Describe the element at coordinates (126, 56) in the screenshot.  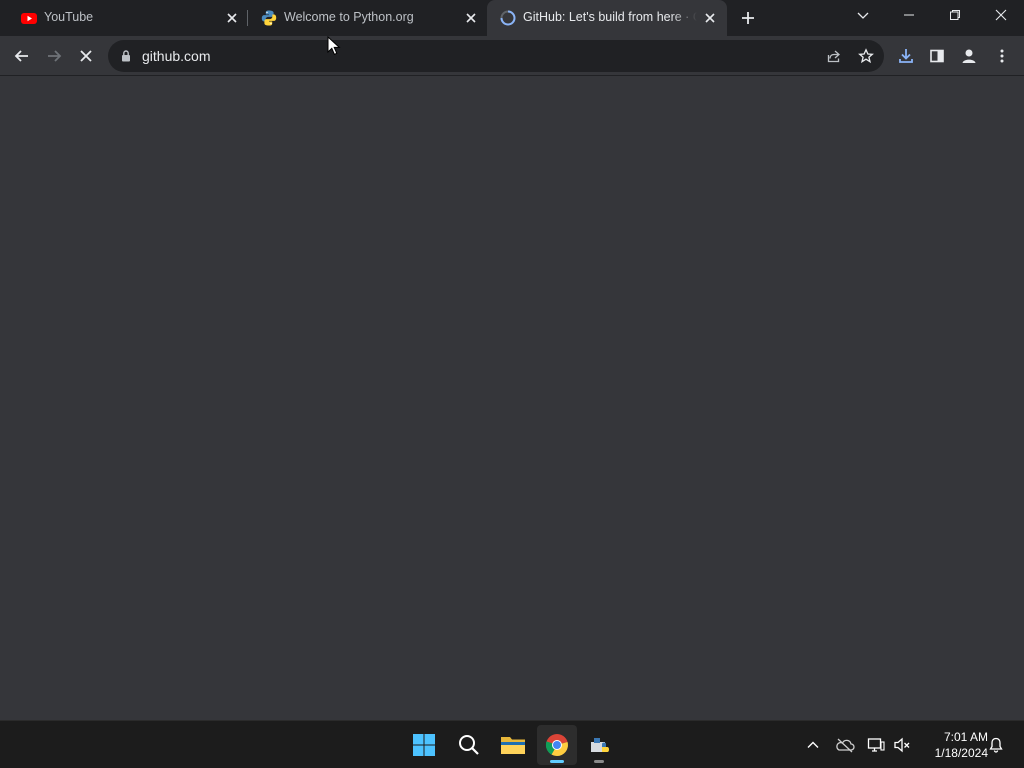
I see `lock-icon` at that location.